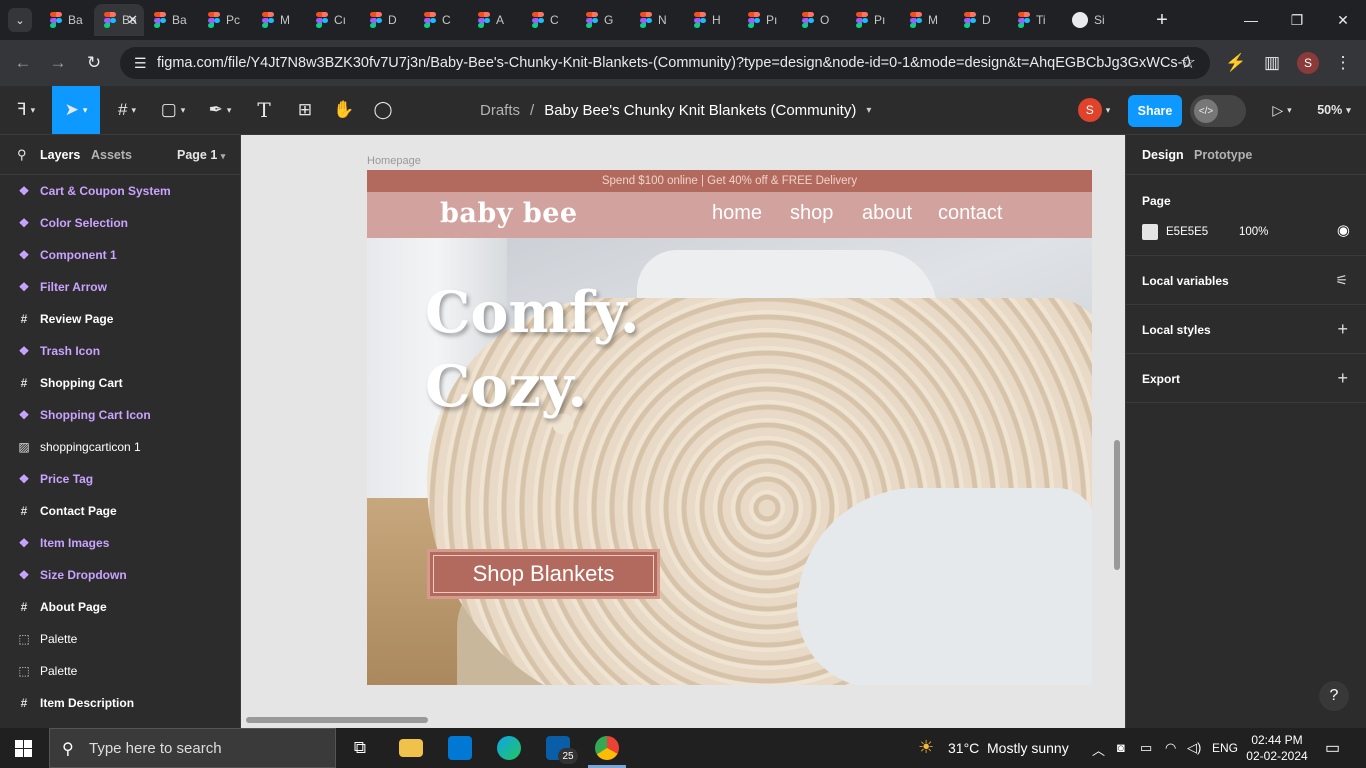 This screenshot has width=1366, height=768. I want to click on page-color-swatch, so click(1150, 232).